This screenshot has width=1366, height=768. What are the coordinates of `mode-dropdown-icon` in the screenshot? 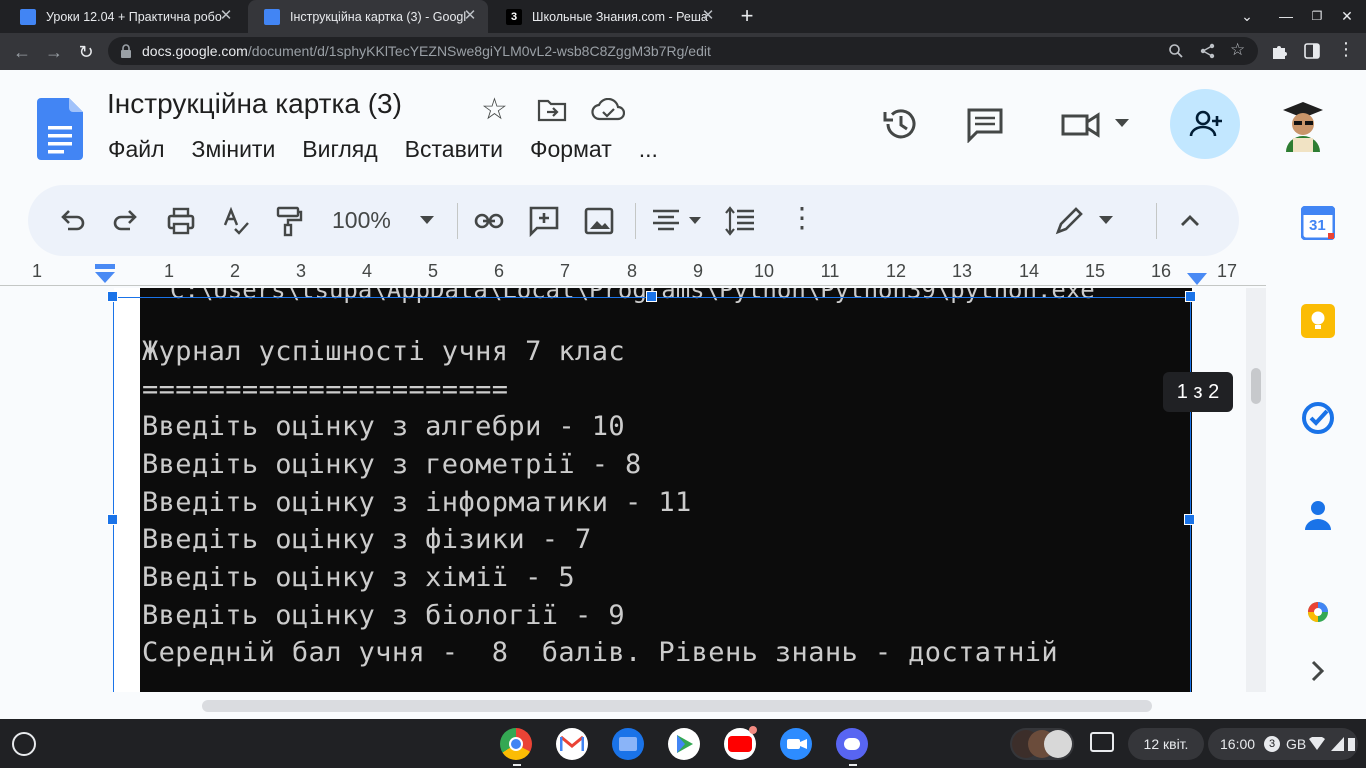 It's located at (1106, 220).